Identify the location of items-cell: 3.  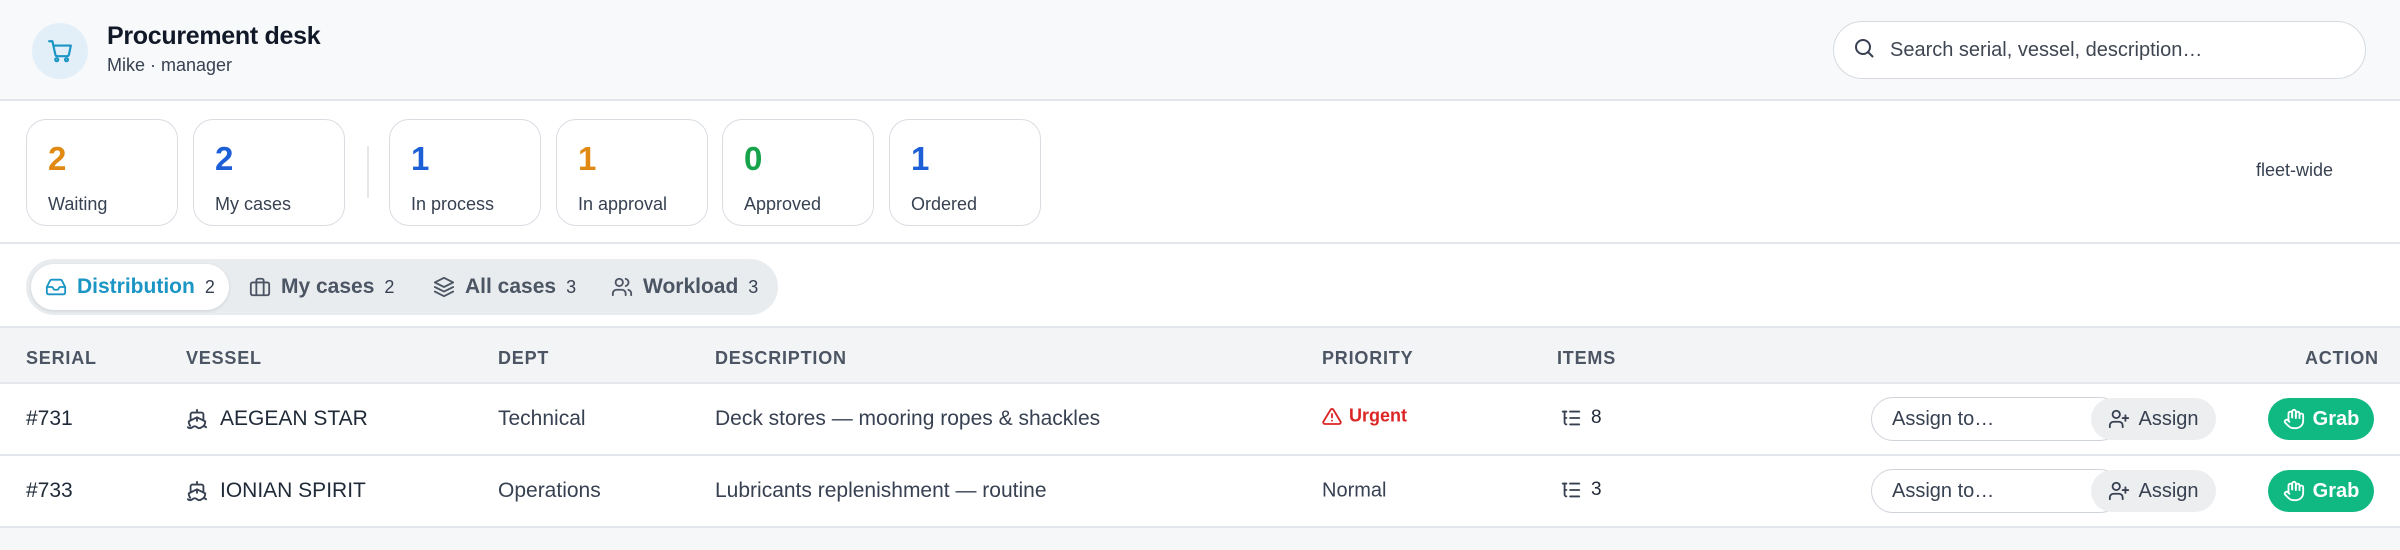
(1581, 490).